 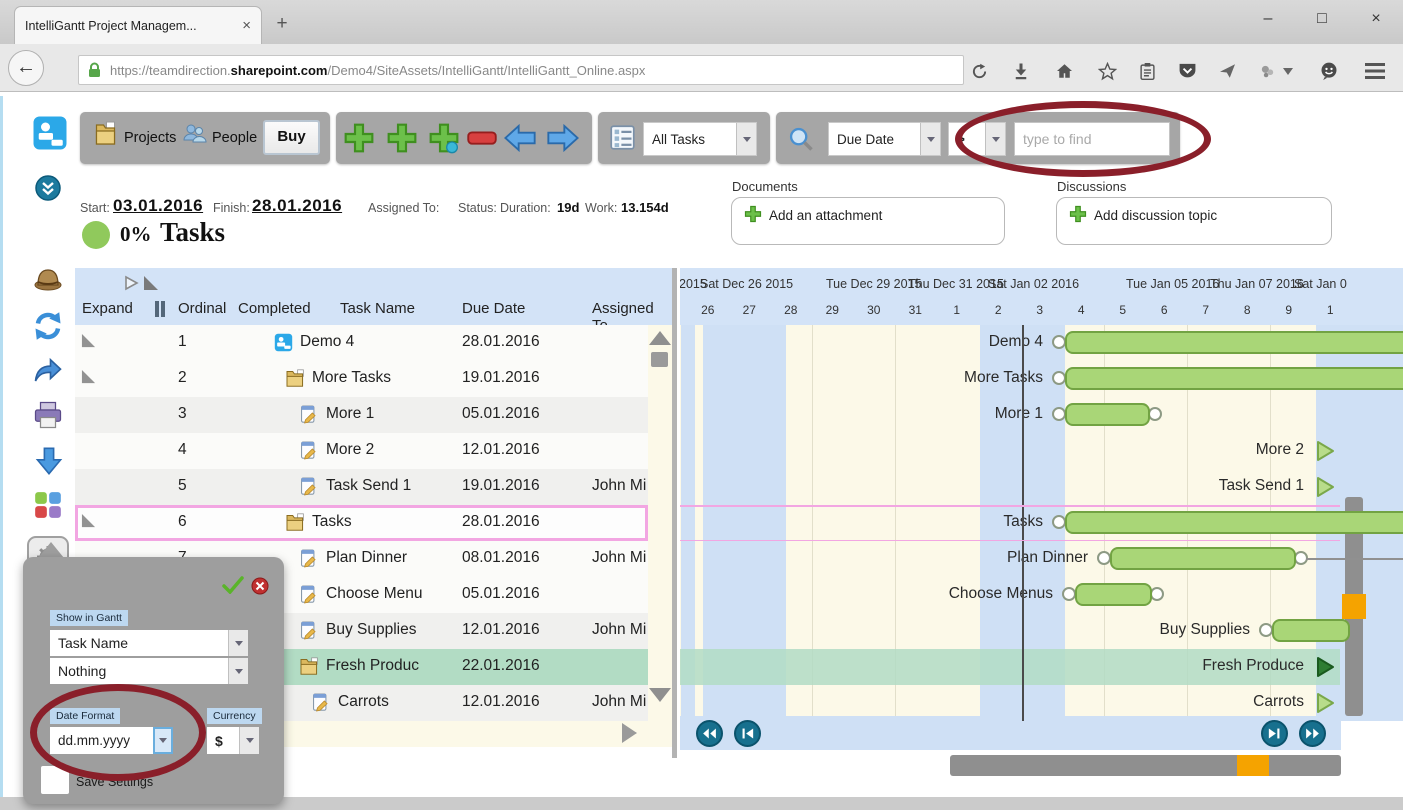 What do you see at coordinates (233, 587) in the screenshot?
I see `apply-check-icon` at bounding box center [233, 587].